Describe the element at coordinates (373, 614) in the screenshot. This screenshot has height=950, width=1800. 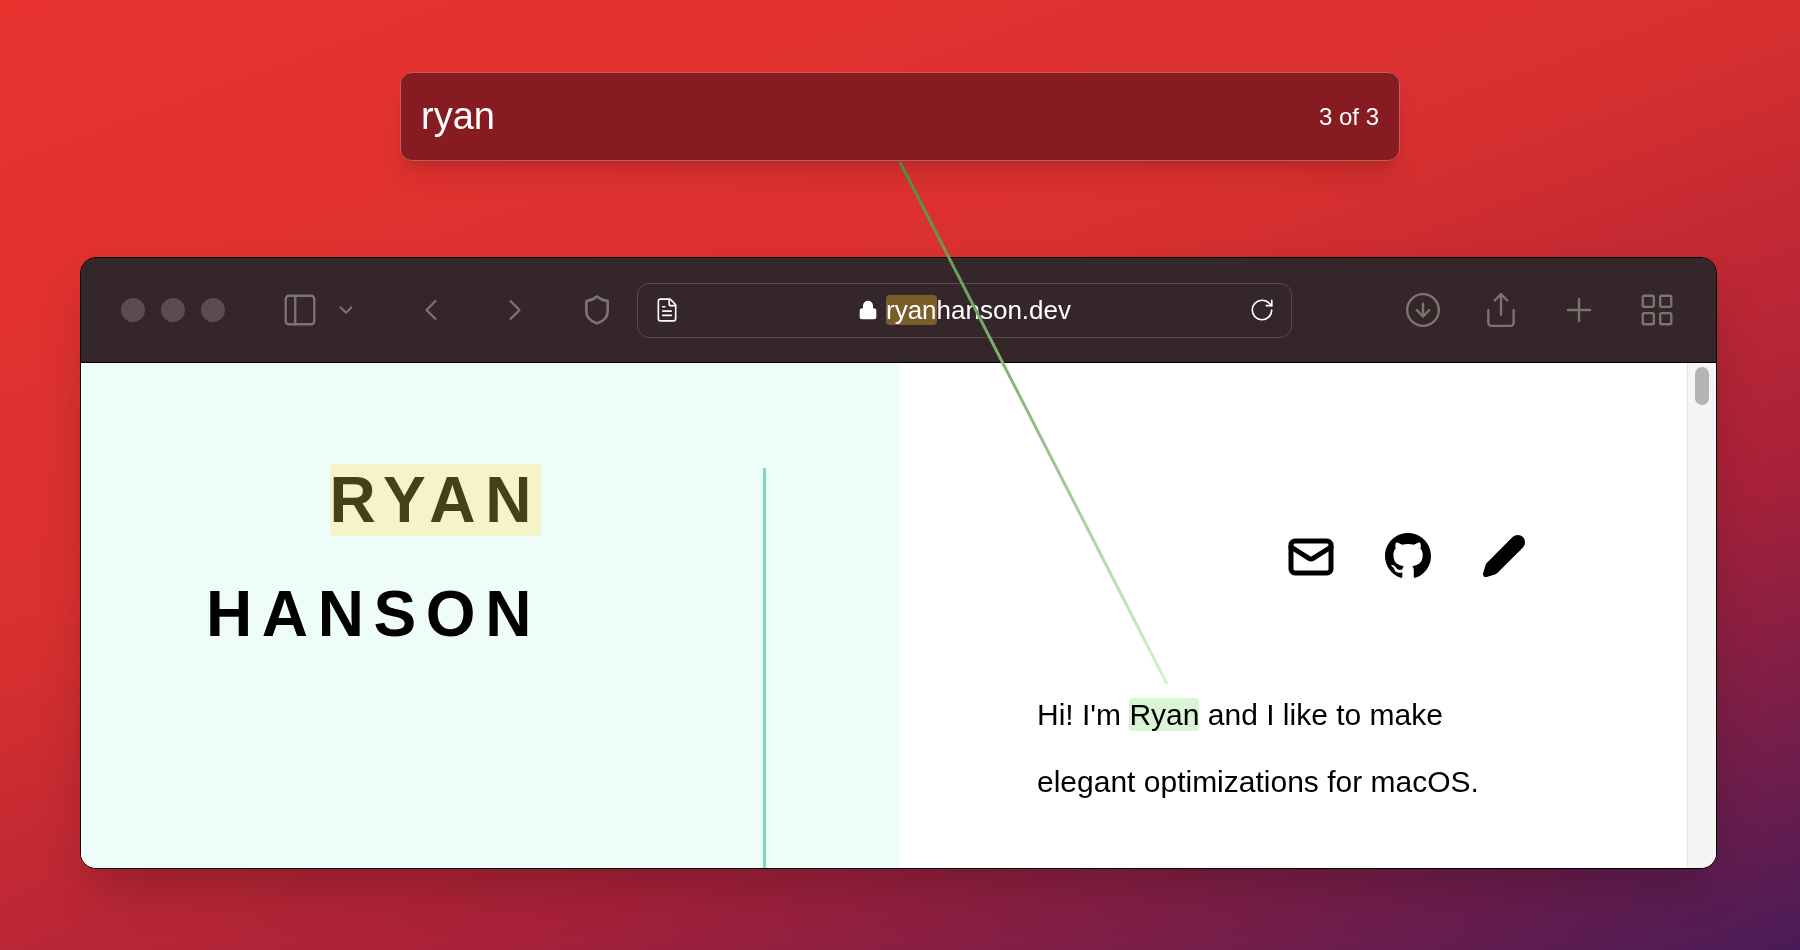
I see `name-heading: HANSON` at that location.